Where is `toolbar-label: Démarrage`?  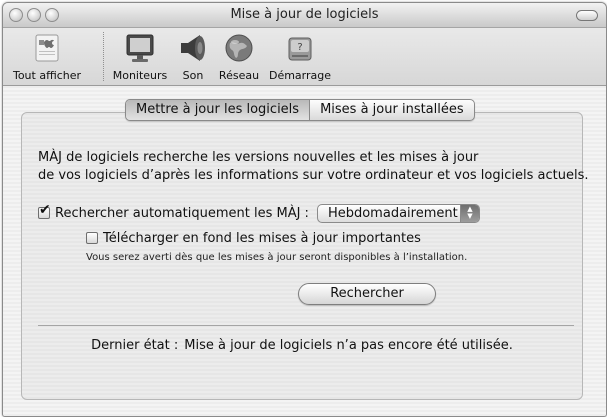 toolbar-label: Démarrage is located at coordinates (300, 75).